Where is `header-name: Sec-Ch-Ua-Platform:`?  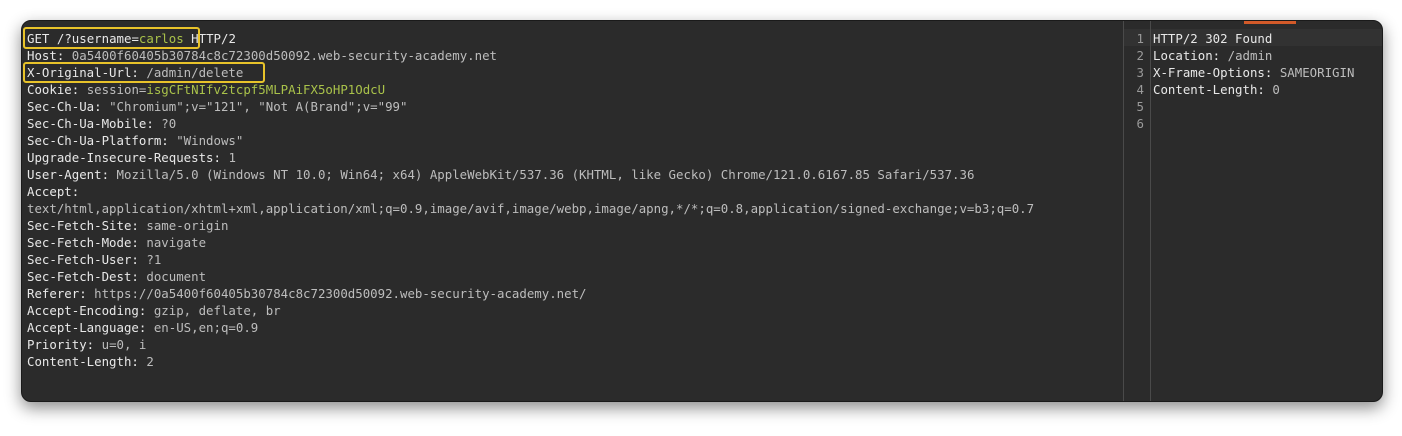
header-name: Sec-Ch-Ua-Platform: is located at coordinates (98, 140).